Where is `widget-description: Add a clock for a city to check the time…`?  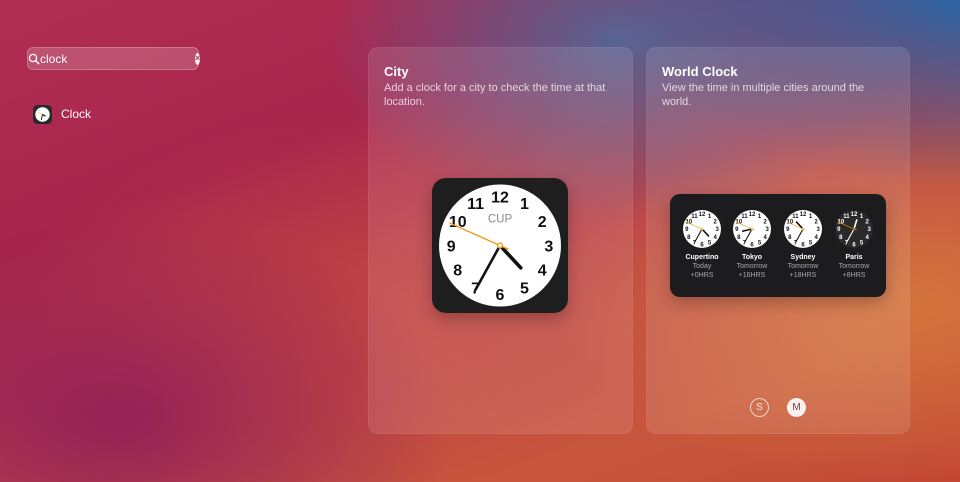
widget-description: Add a clock for a city to check the time… is located at coordinates (495, 95).